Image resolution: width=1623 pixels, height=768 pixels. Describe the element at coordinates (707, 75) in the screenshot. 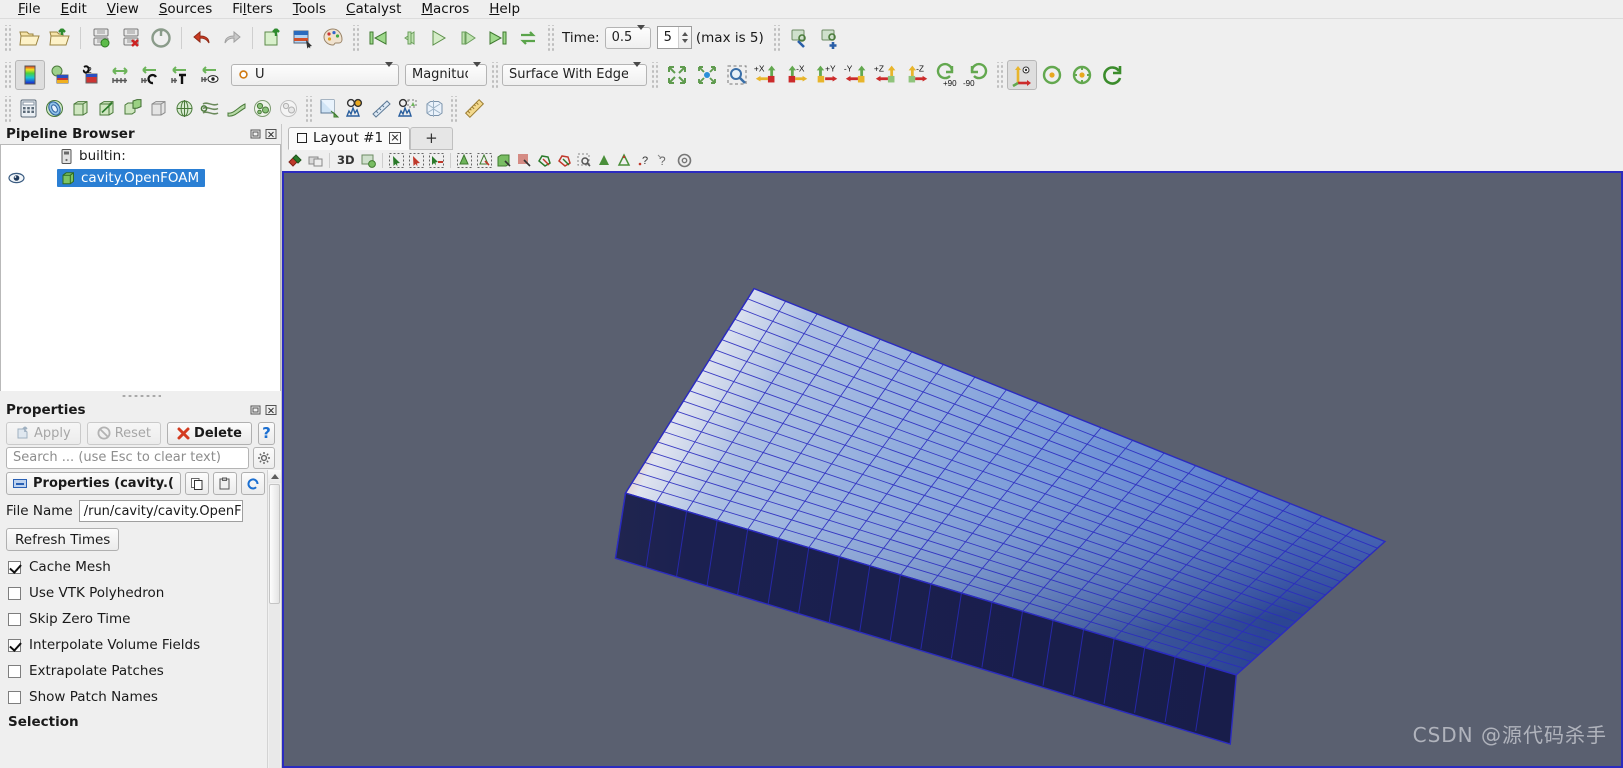

I see `zoom-to-data-icon` at that location.